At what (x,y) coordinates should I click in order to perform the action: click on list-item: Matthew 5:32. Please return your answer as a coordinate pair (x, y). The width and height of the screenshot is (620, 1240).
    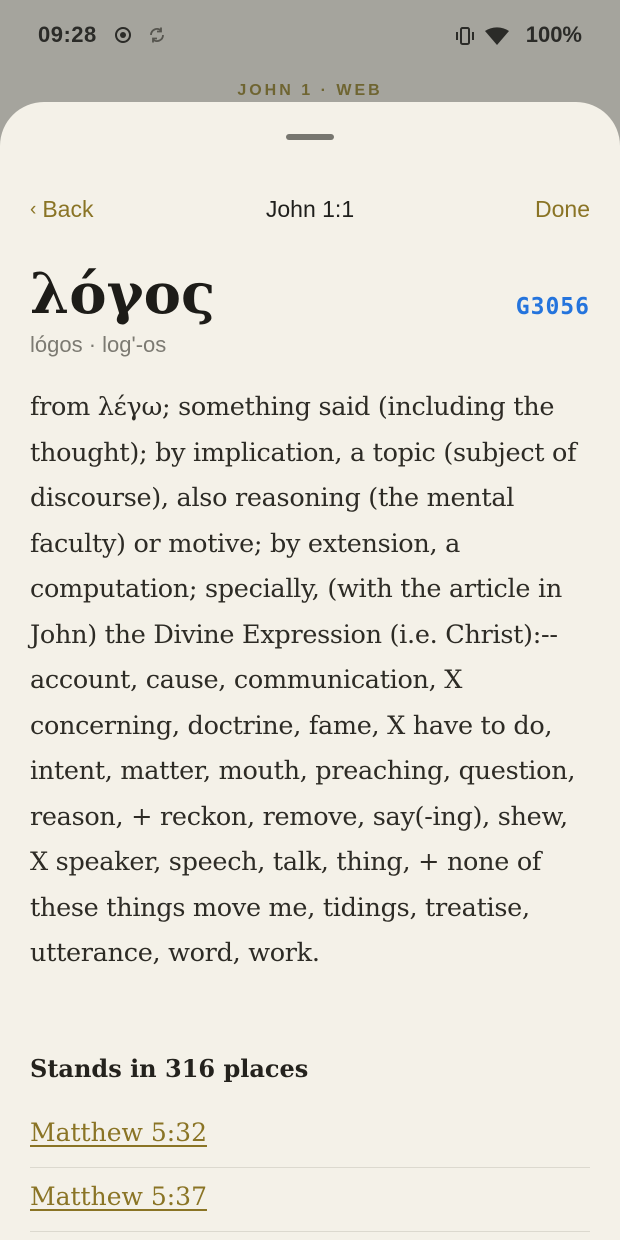
    Looking at the image, I should click on (310, 1136).